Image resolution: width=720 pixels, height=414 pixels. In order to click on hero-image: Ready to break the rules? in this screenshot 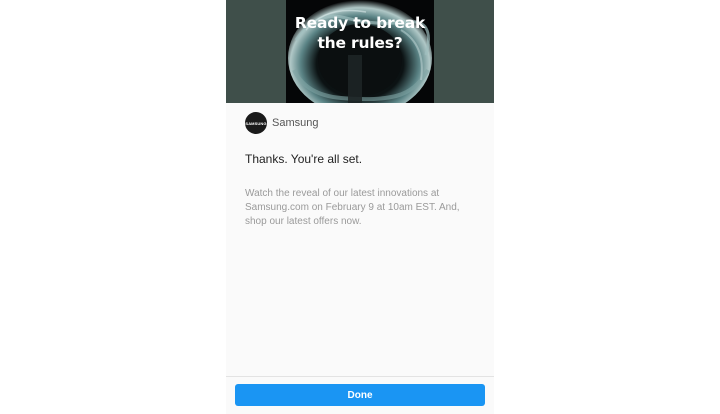, I will do `click(360, 51)`.